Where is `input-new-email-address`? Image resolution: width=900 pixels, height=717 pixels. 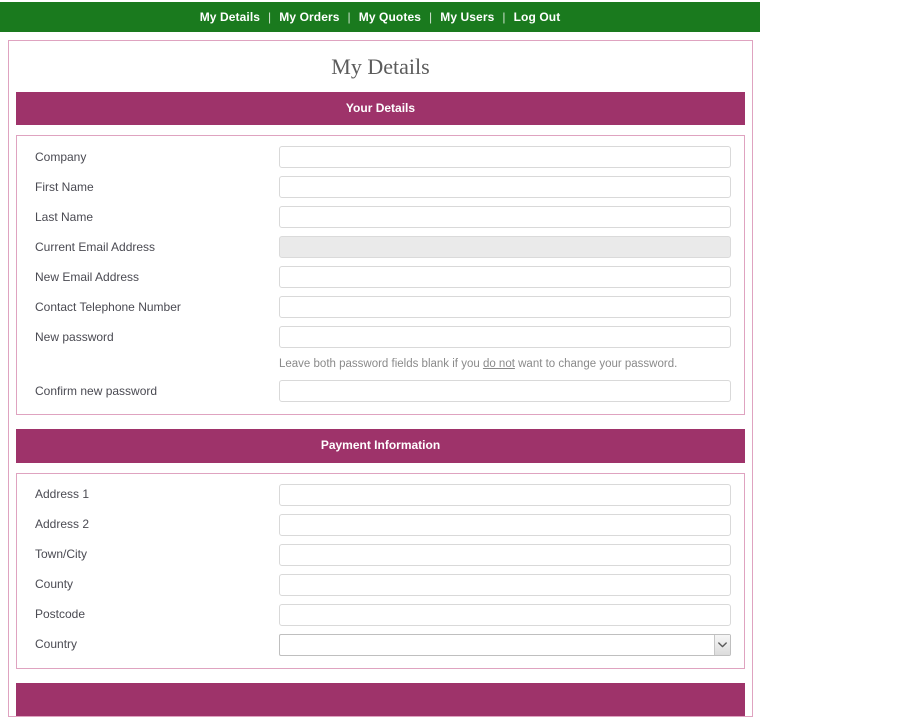 input-new-email-address is located at coordinates (505, 277).